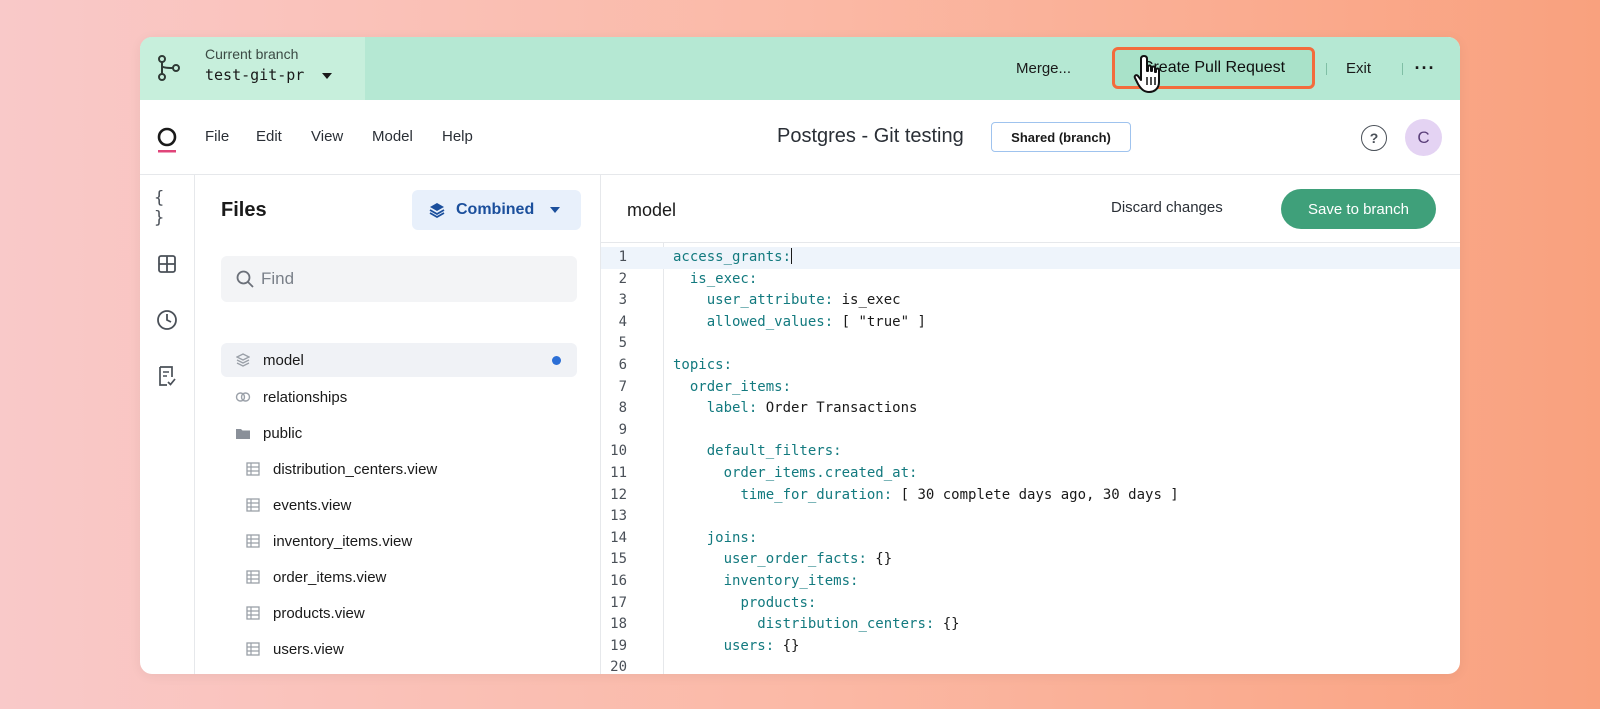 The image size is (1600, 709). Describe the element at coordinates (1030, 452) in the screenshot. I see `code-line: 10 default_filters:` at that location.